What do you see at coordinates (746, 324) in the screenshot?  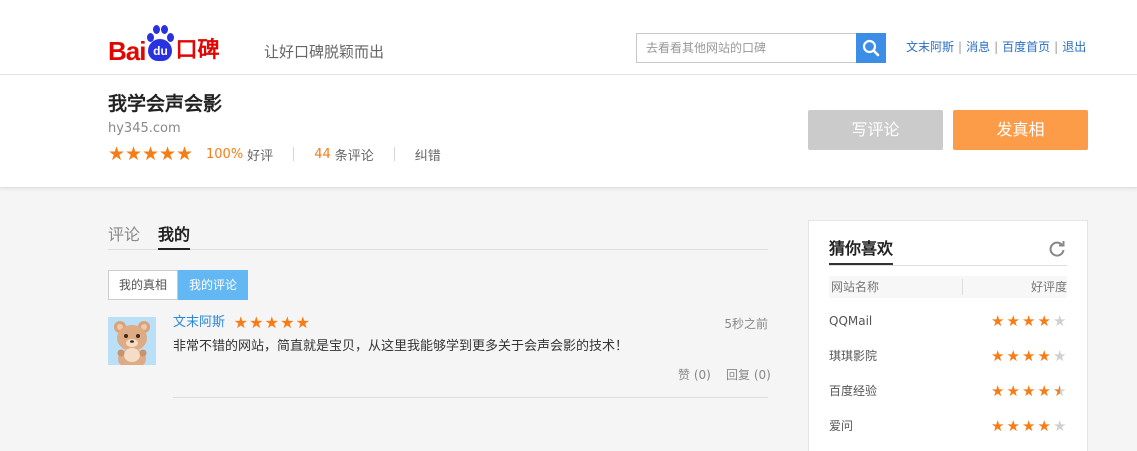 I see `comment-time: 5秒之前` at bounding box center [746, 324].